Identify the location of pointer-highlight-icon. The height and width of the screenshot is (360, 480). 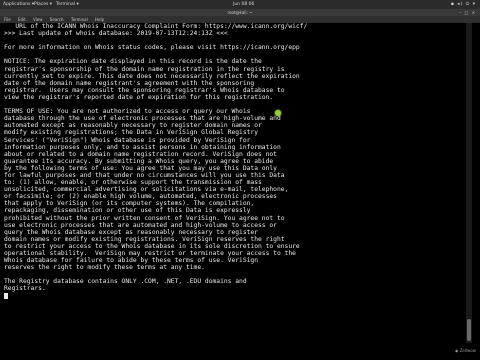
(278, 113).